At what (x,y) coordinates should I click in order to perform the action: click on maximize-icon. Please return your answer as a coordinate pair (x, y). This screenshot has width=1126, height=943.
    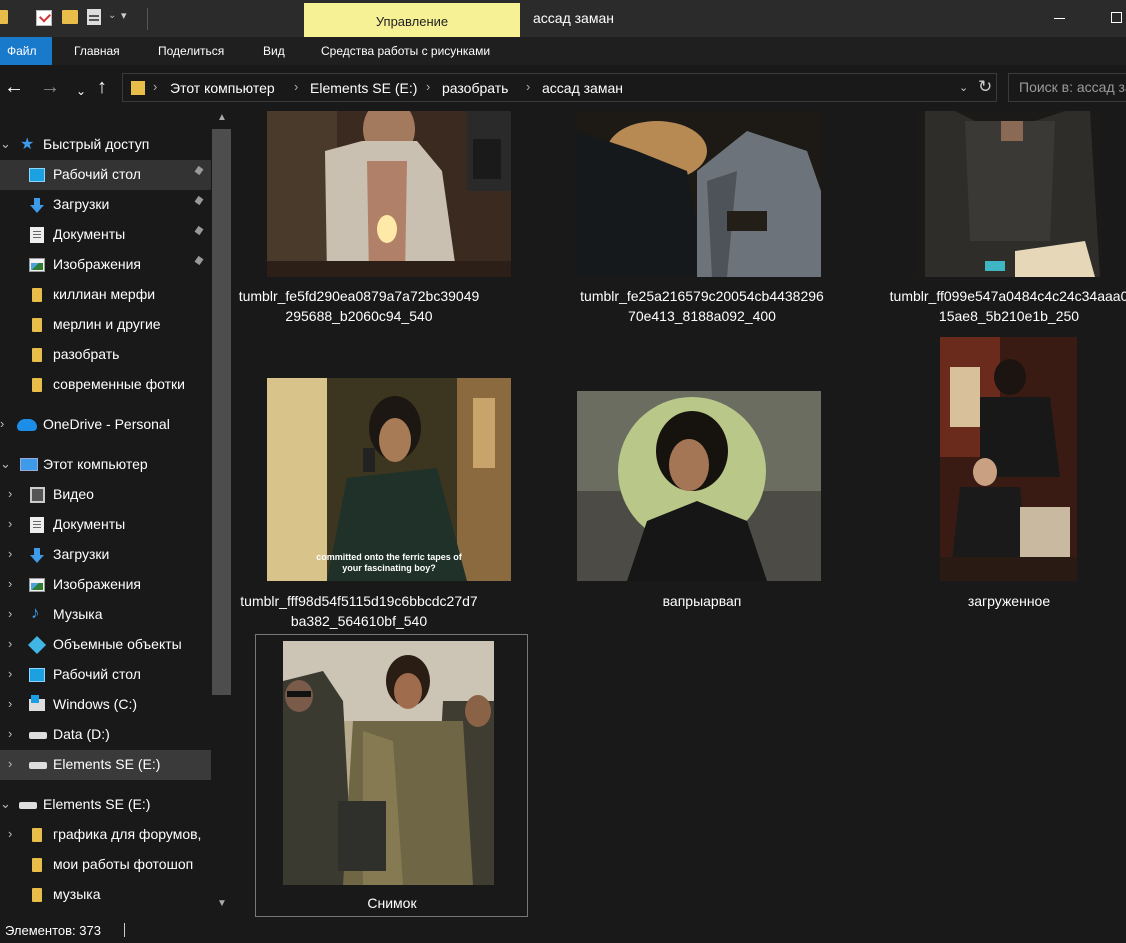
    Looking at the image, I should click on (1116, 17).